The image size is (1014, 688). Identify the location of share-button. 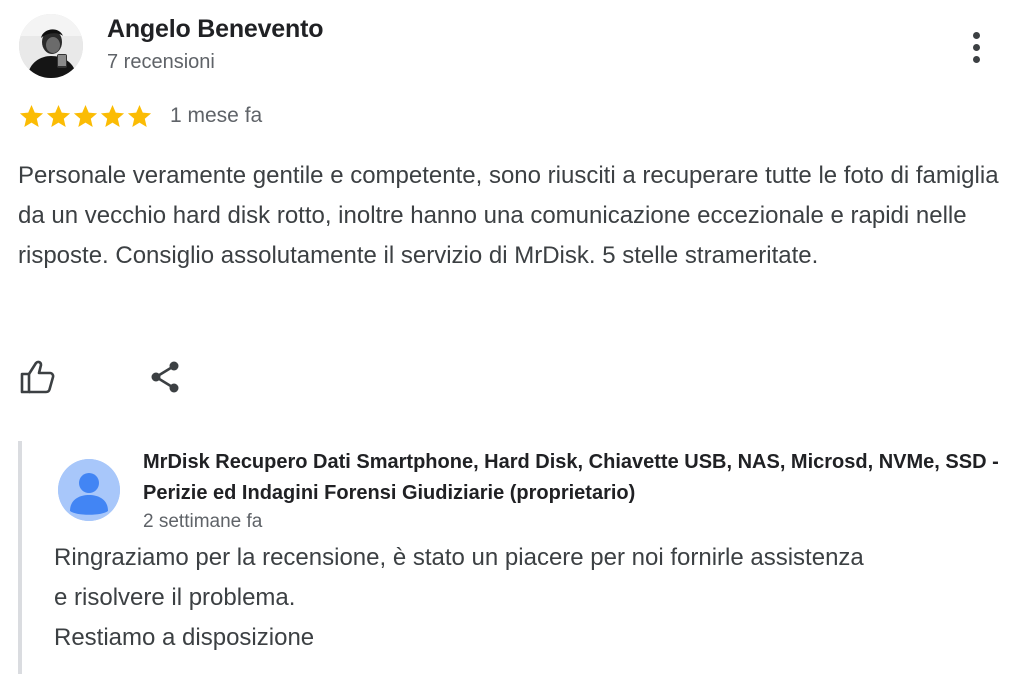
(165, 377).